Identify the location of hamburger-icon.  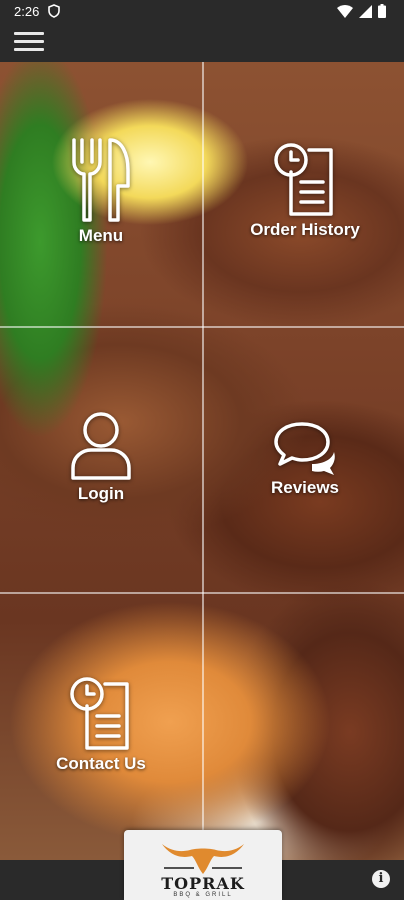
(30, 41).